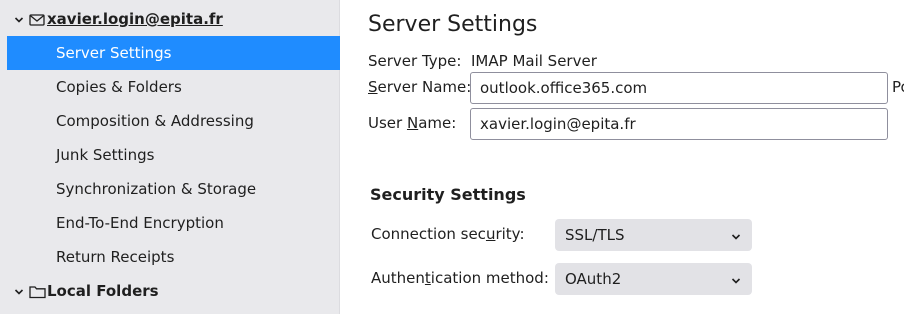 The width and height of the screenshot is (904, 314). I want to click on local-folders-label: Local Folders, so click(103, 291).